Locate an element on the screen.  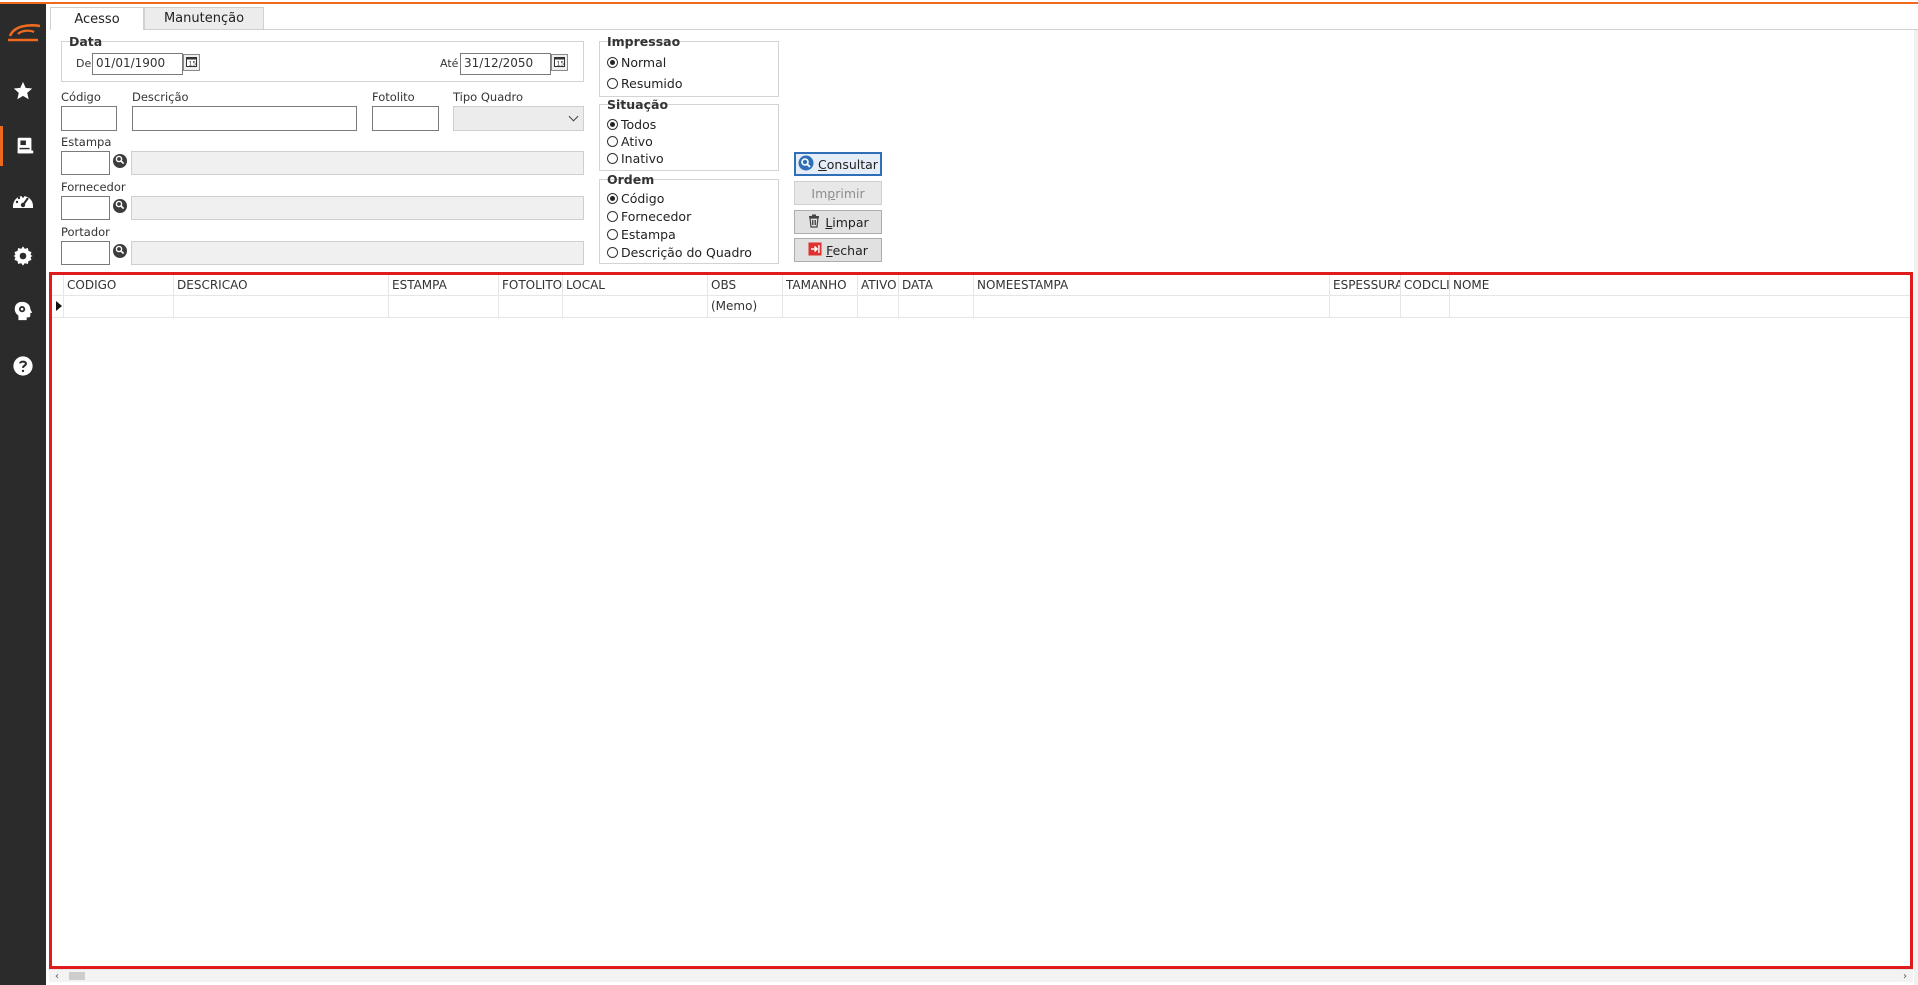
sidebar-item-dashboard is located at coordinates (23, 201).